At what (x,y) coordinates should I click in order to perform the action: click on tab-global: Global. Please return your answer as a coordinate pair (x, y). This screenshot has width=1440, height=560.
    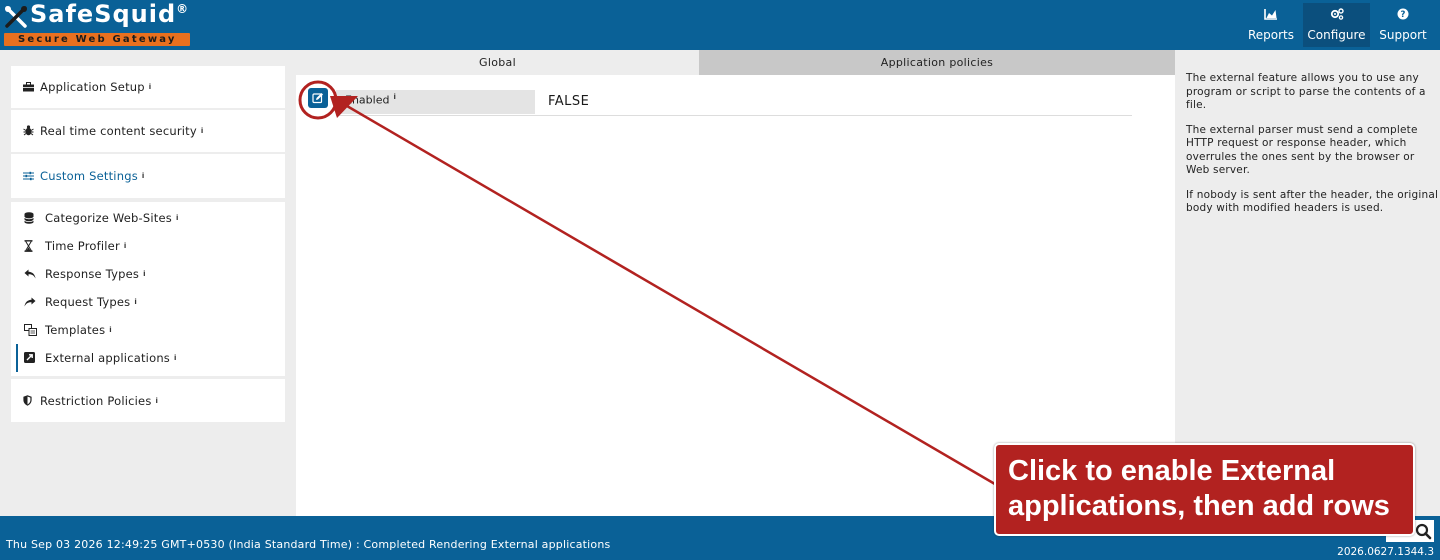
    Looking at the image, I should click on (497, 62).